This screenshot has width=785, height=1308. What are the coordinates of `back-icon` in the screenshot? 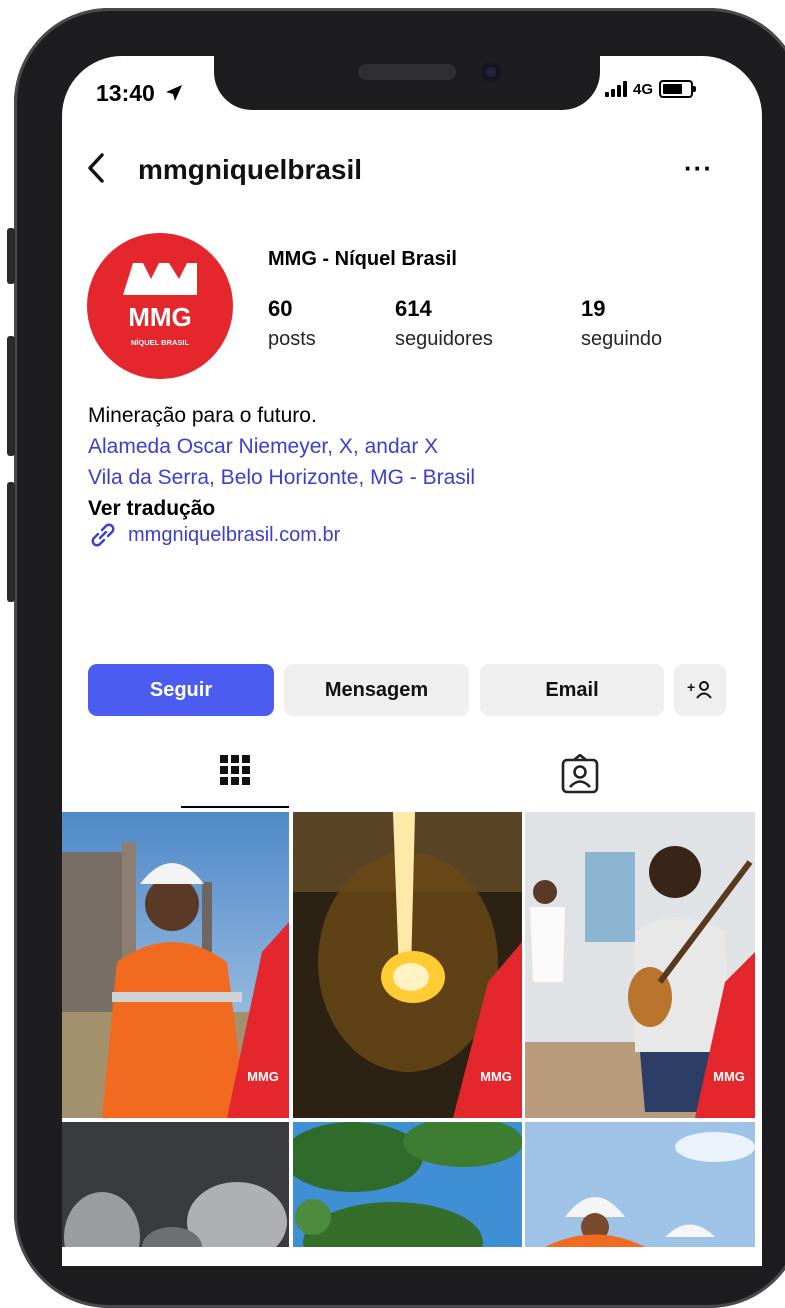 It's located at (97, 168).